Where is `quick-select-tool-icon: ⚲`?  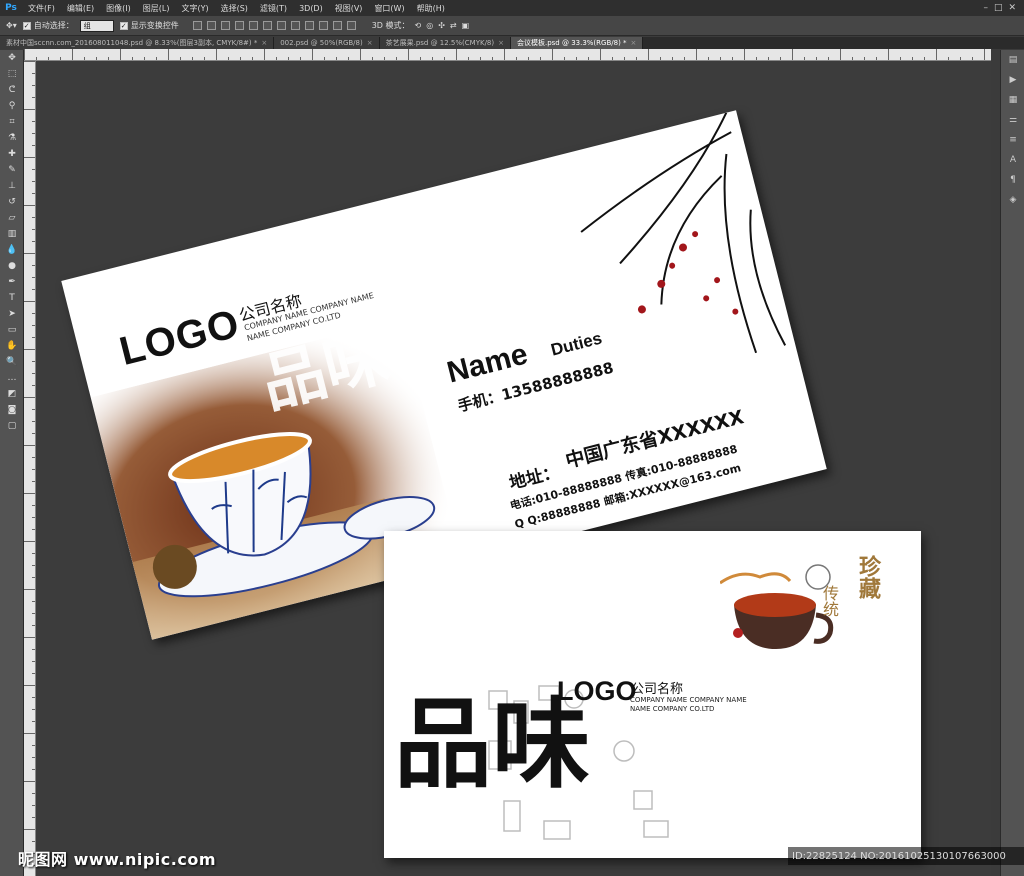
quick-select-tool-icon: ⚲ is located at coordinates (12, 106).